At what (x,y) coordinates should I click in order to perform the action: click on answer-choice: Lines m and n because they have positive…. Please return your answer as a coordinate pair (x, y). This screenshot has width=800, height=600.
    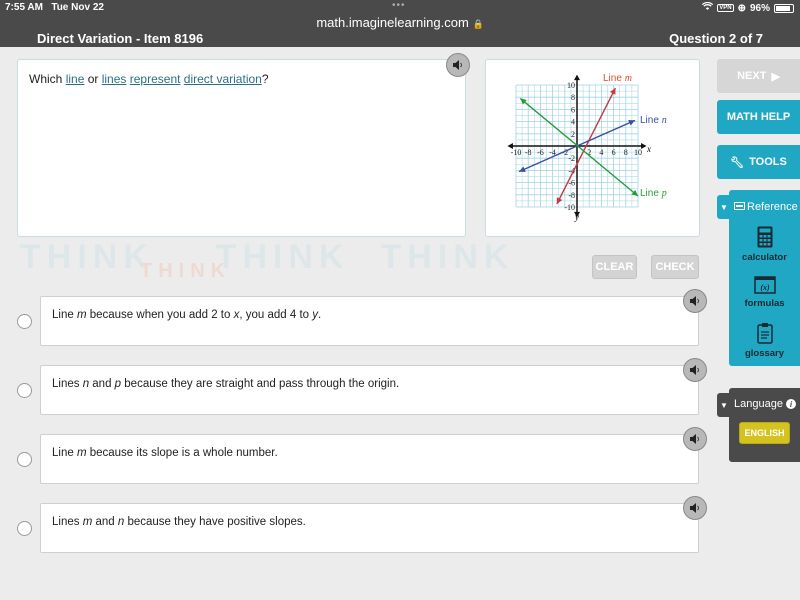
    Looking at the image, I should click on (369, 528).